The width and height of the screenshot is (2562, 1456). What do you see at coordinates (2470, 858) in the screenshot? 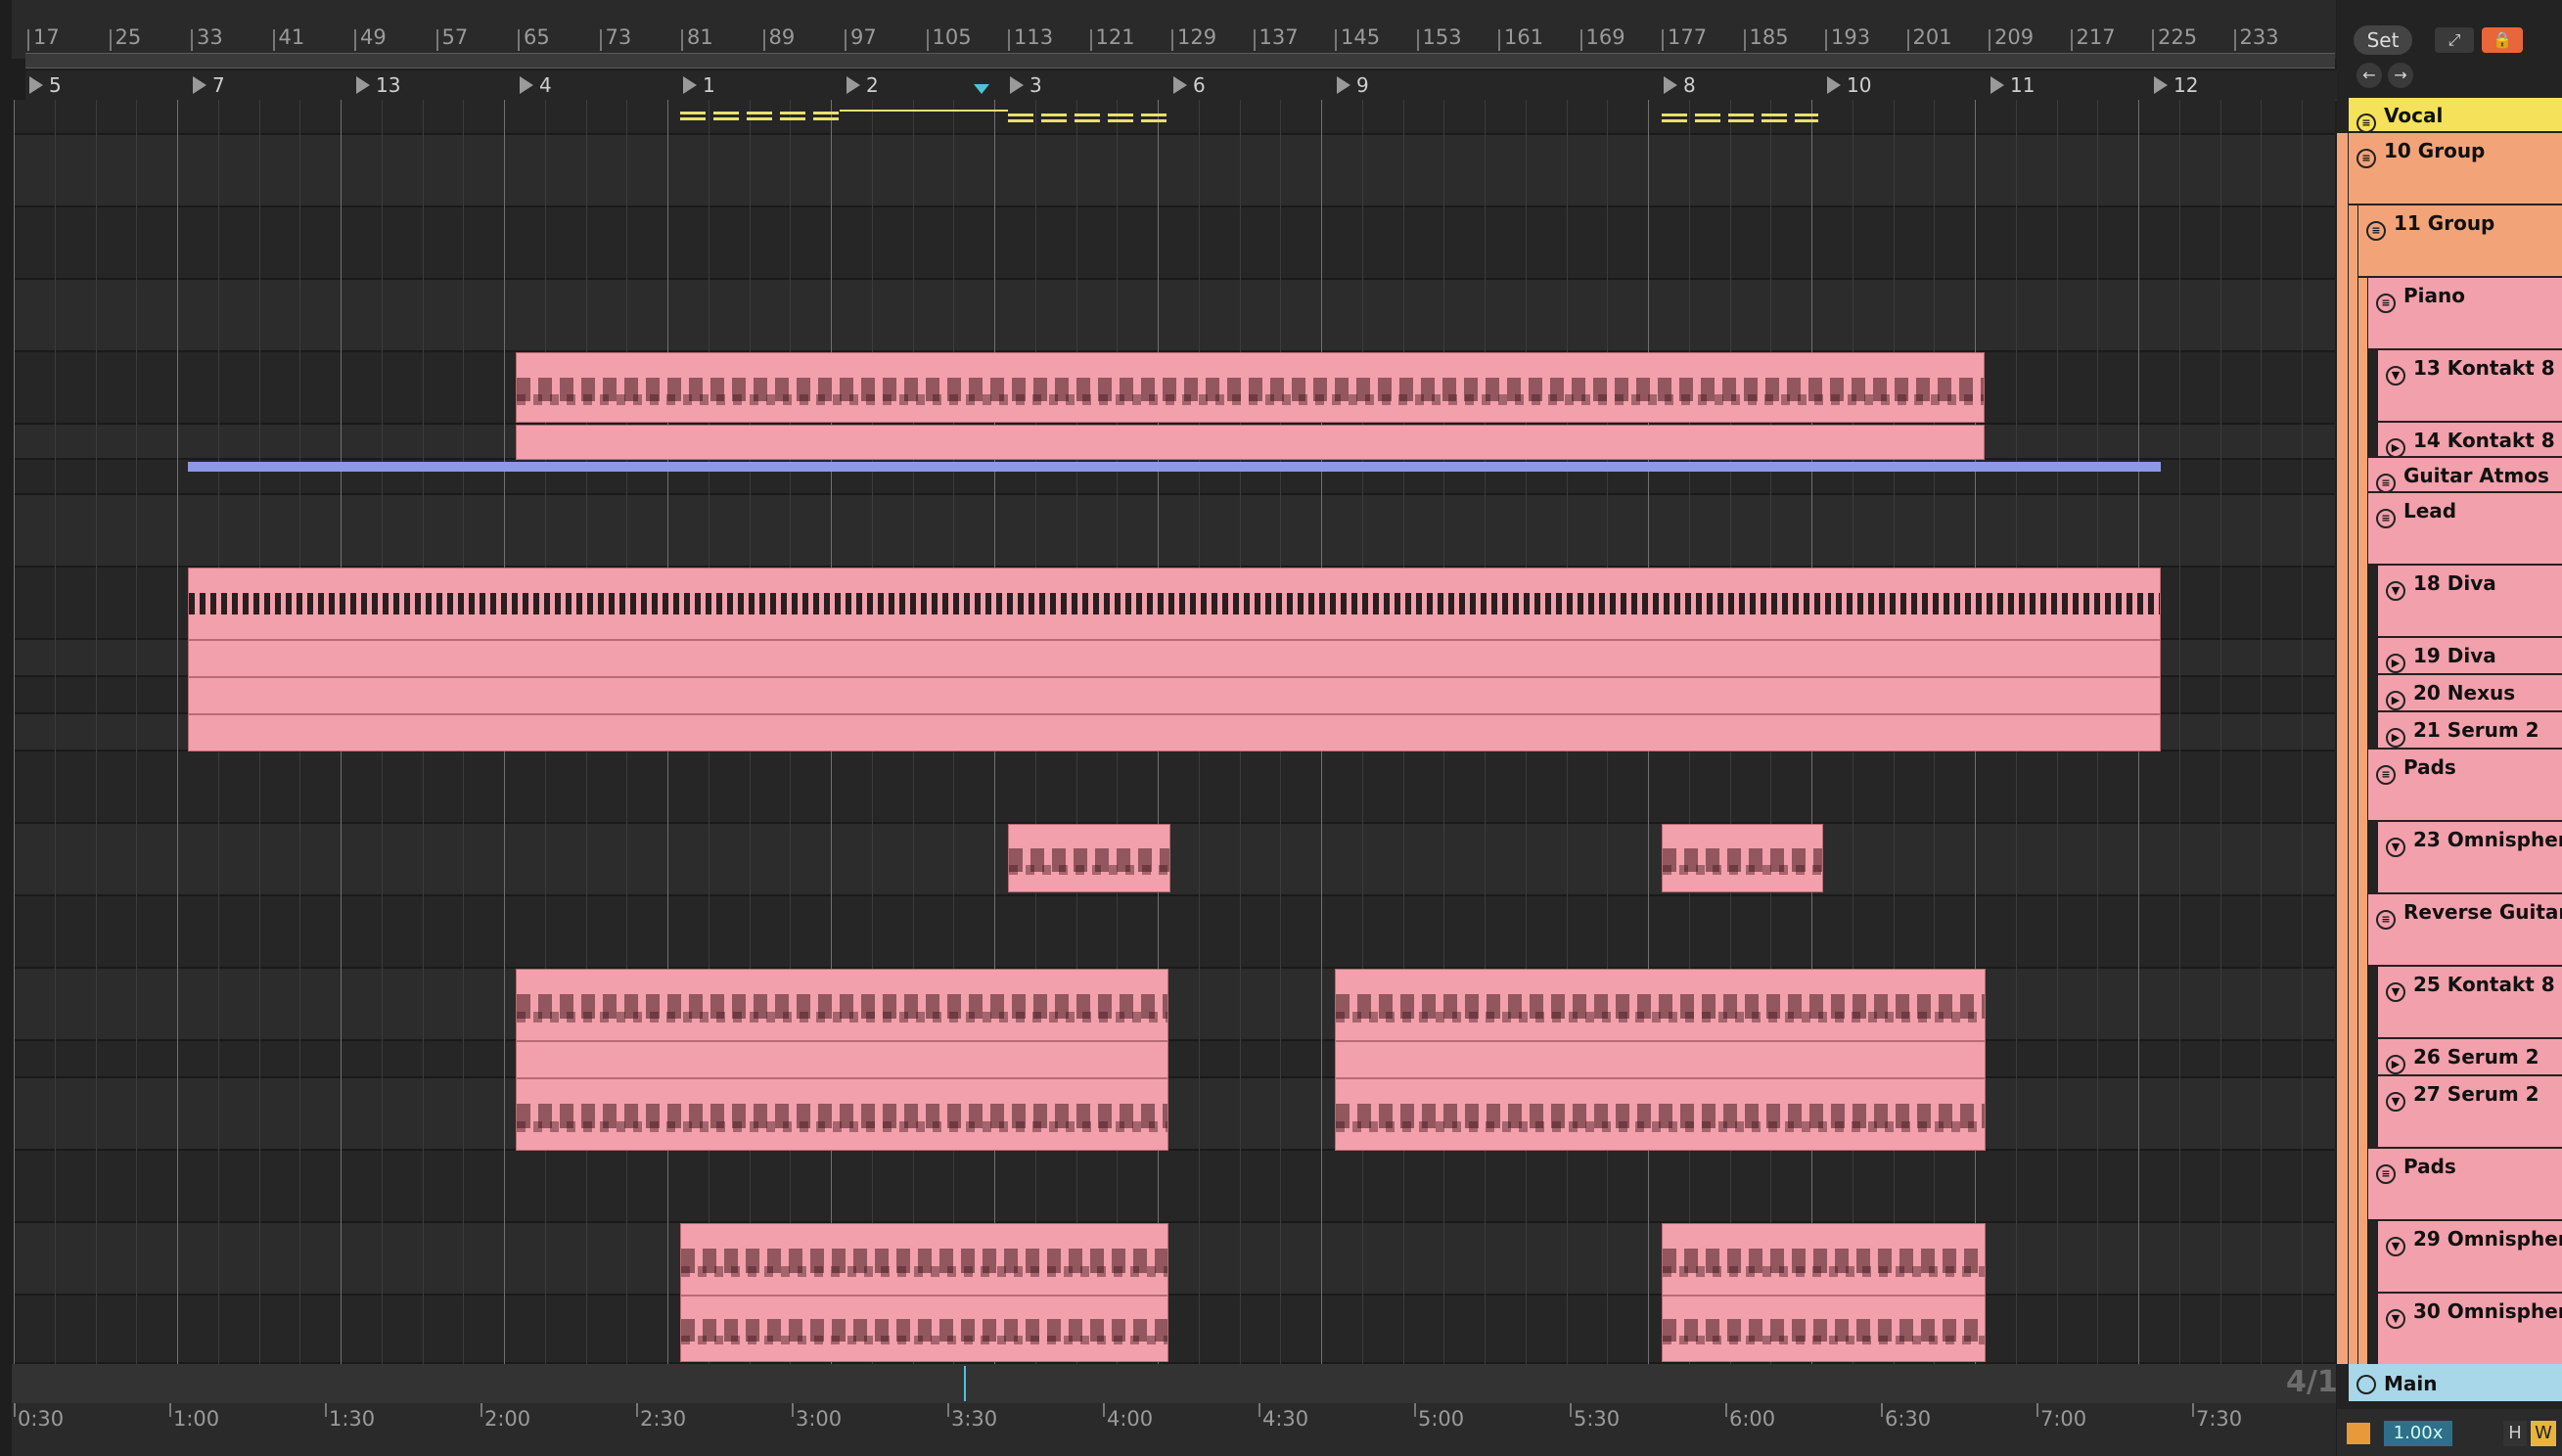
I see `track-header: ▼ 23 Omnisphere` at bounding box center [2470, 858].